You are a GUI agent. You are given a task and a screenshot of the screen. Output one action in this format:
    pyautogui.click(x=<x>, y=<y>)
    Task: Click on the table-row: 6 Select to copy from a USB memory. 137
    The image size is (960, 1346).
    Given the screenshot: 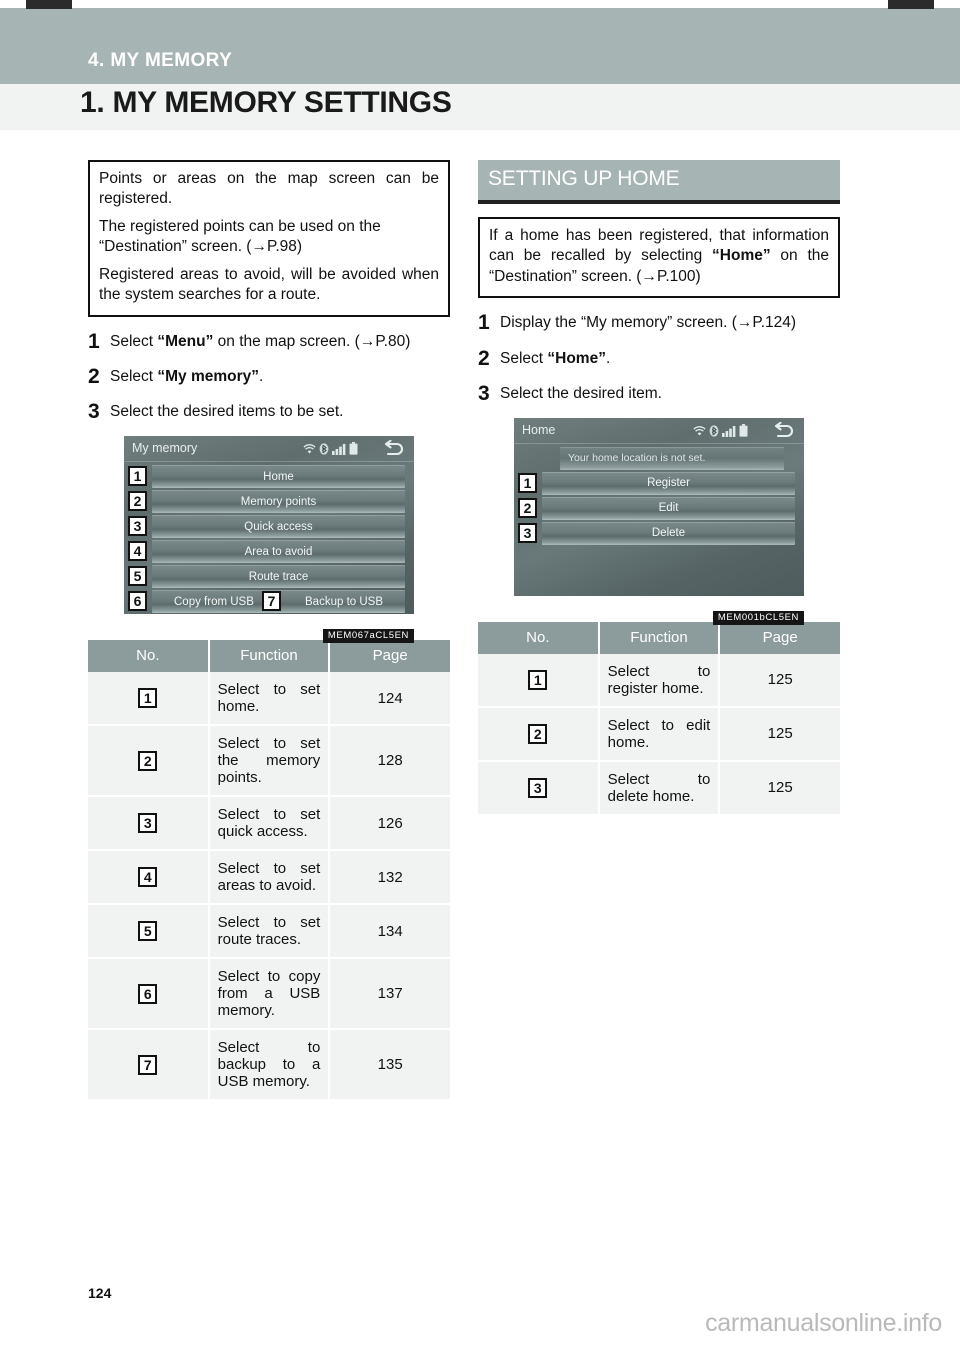 What is the action you would take?
    pyautogui.click(x=269, y=994)
    